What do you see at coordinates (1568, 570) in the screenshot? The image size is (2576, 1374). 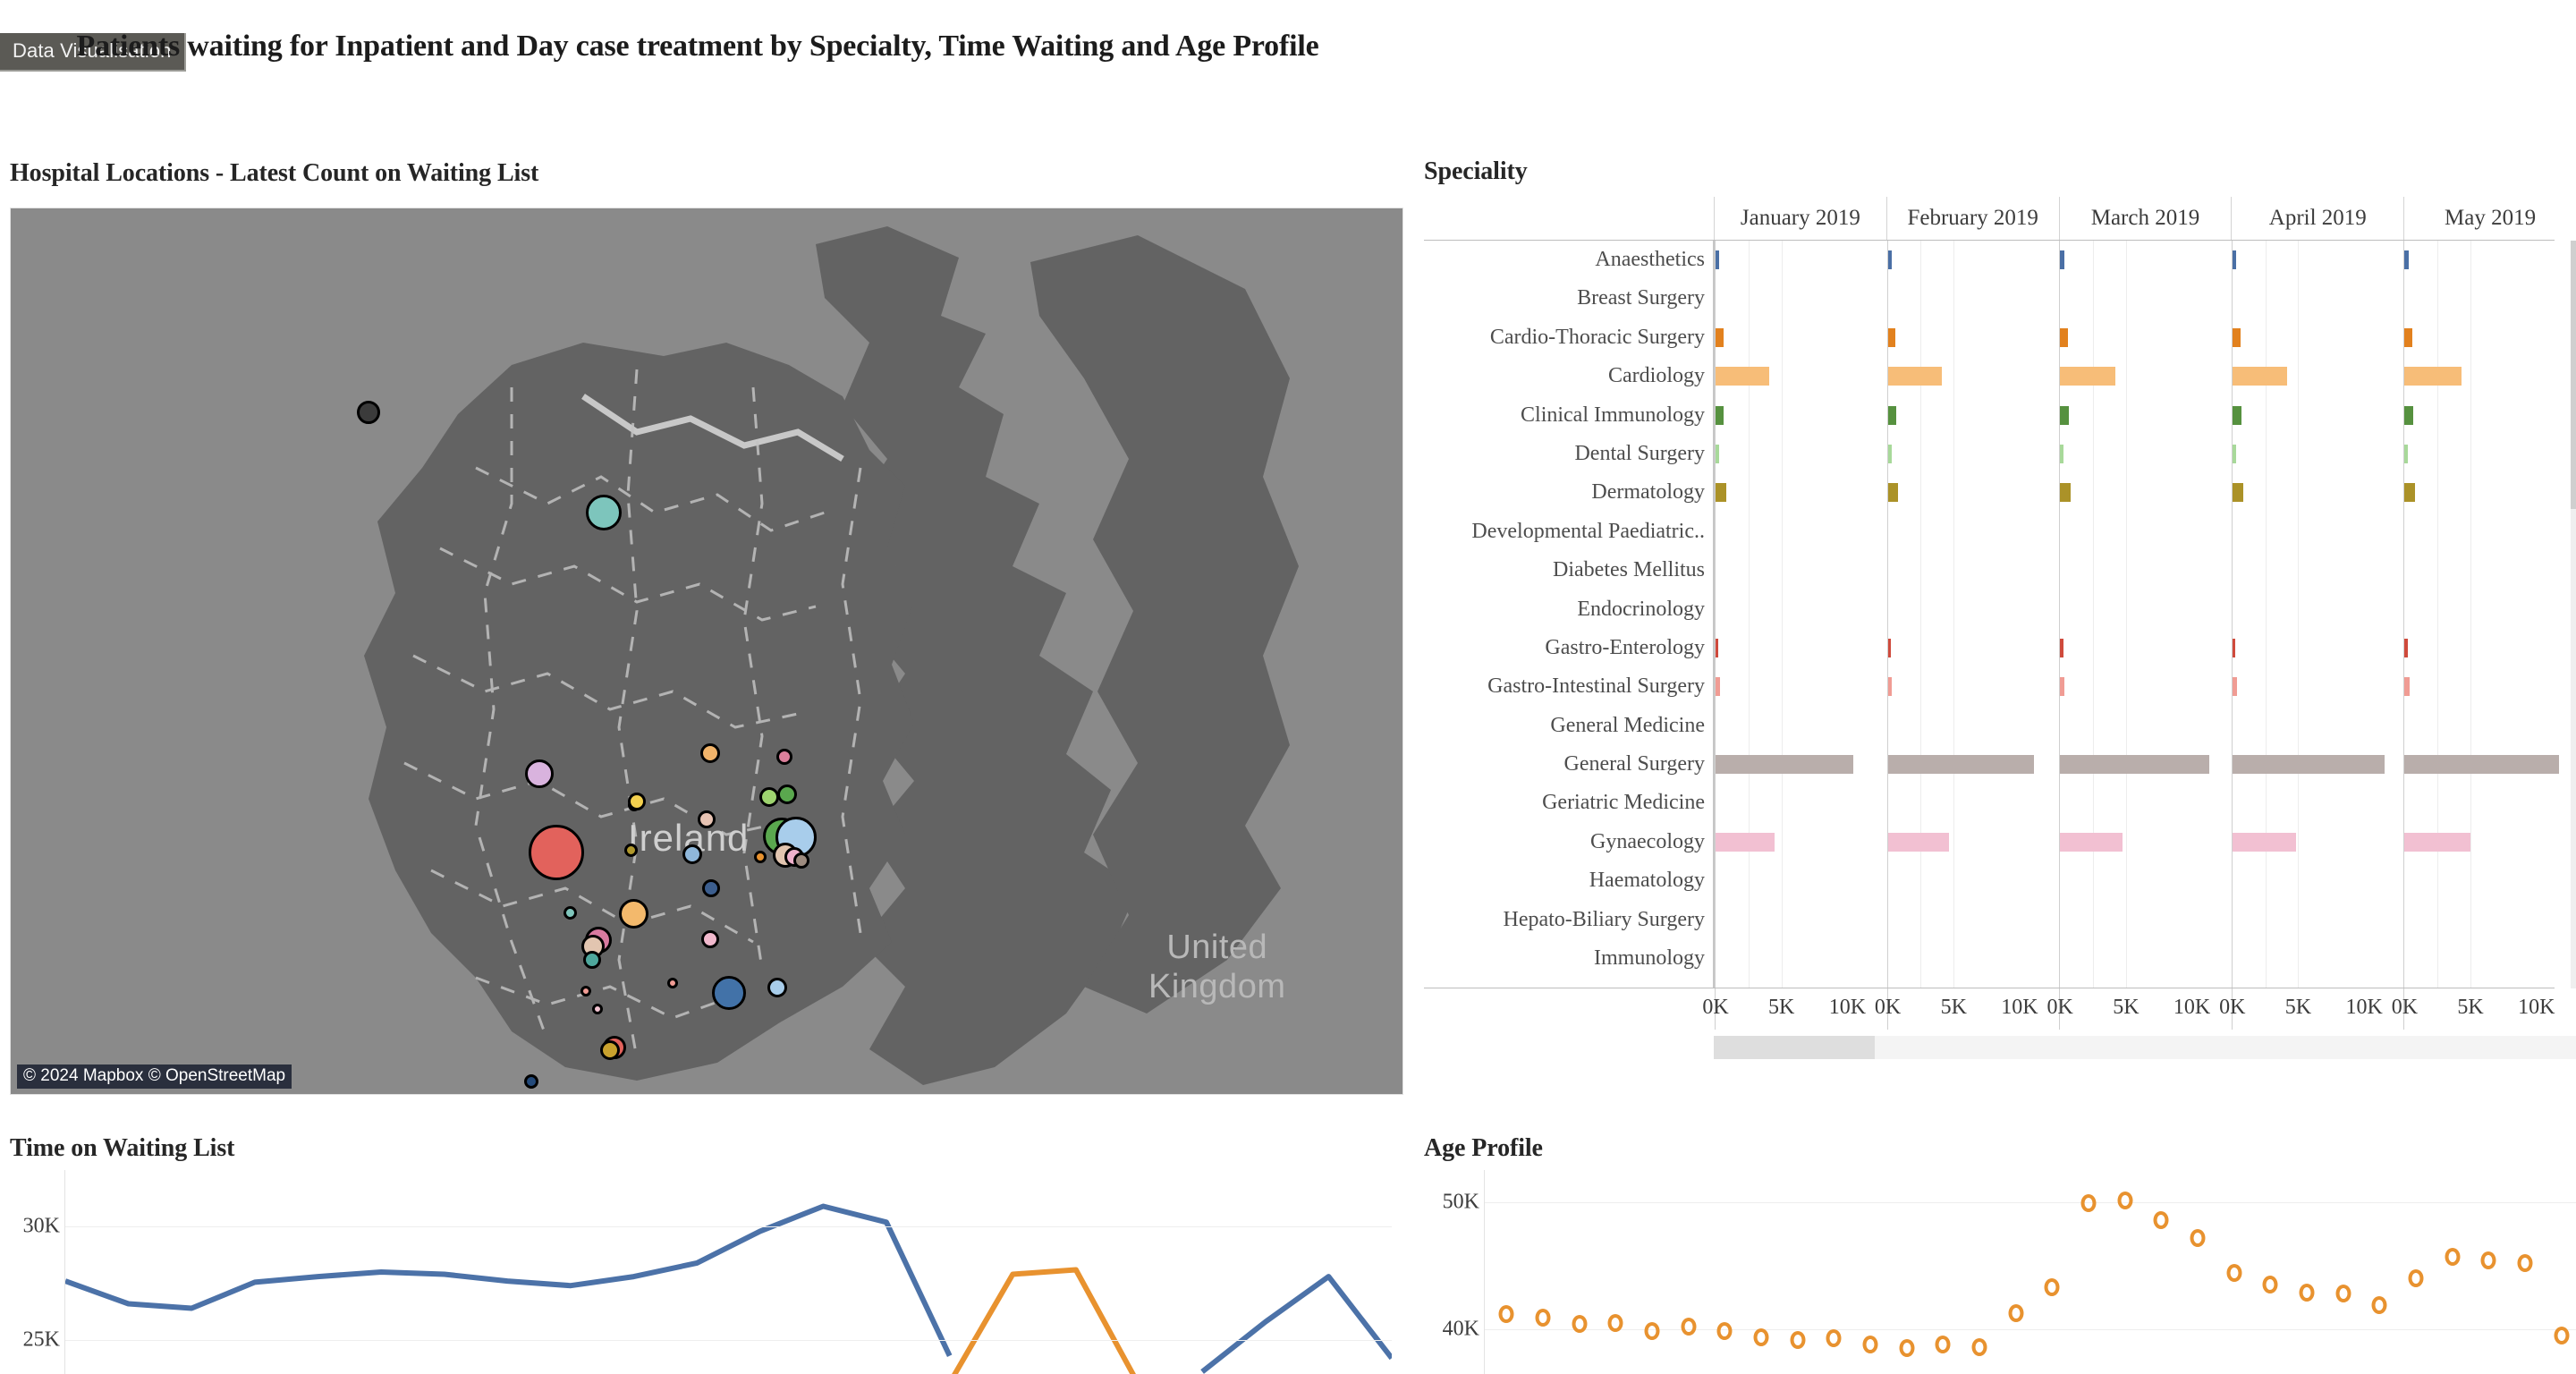 I see `speciality-row-label: Diabetes Mellitus` at bounding box center [1568, 570].